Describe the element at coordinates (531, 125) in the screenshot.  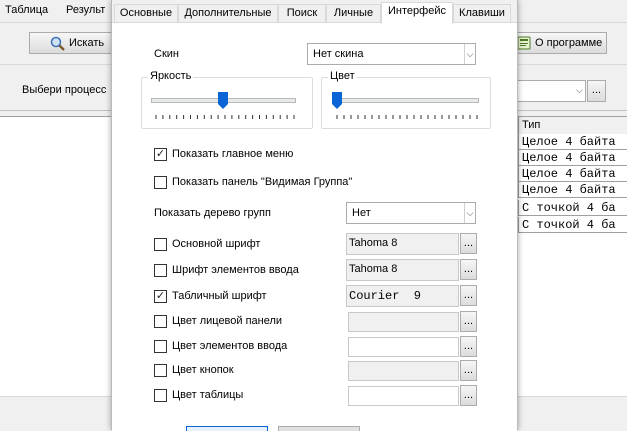
I see `grid-header-type: Тип` at that location.